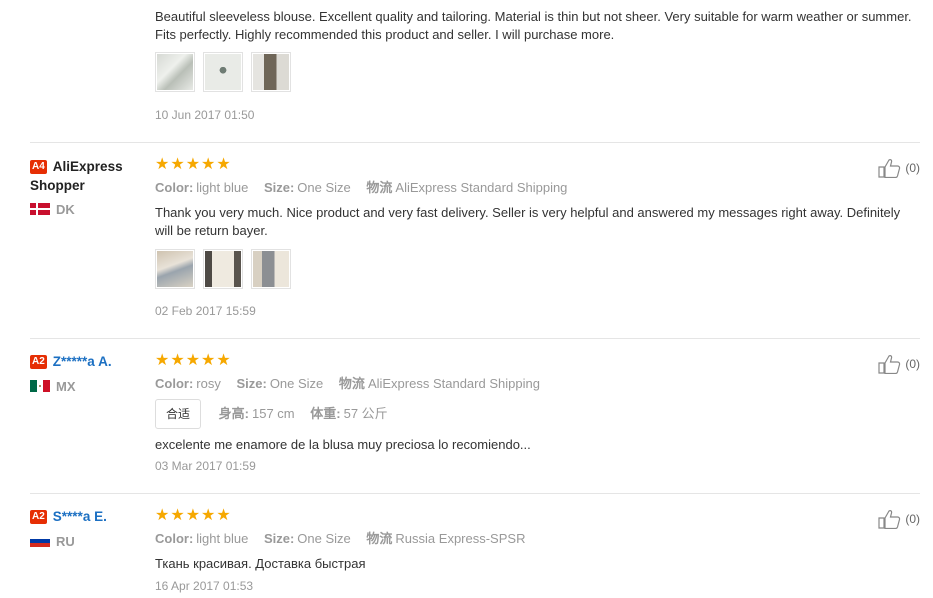 This screenshot has height=598, width=933. Describe the element at coordinates (205, 311) in the screenshot. I see `review-date: 02 Feb 2017 15:59` at that location.